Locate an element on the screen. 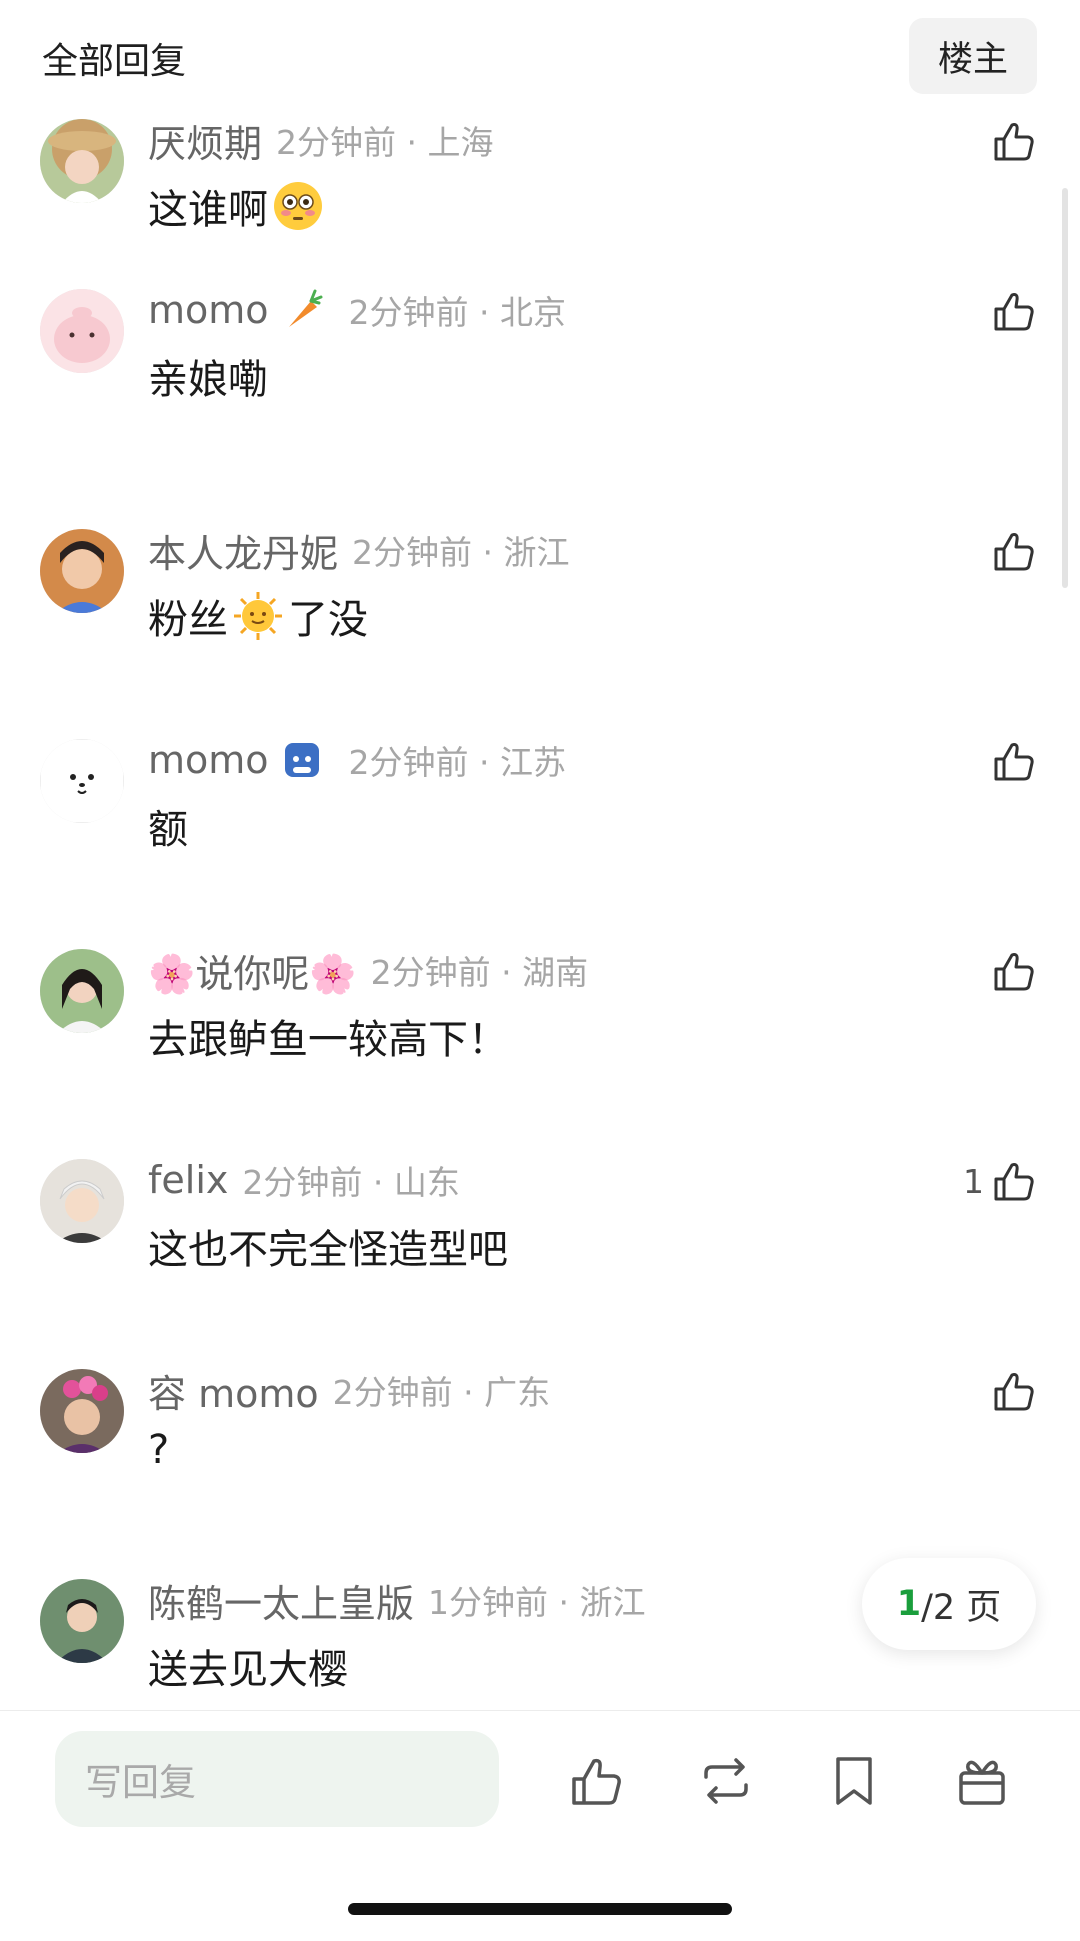  comment-text: ? is located at coordinates (158, 1450).